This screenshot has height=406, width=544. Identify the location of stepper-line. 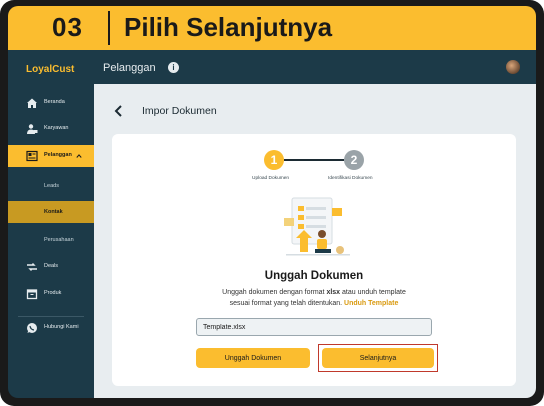
(314, 160).